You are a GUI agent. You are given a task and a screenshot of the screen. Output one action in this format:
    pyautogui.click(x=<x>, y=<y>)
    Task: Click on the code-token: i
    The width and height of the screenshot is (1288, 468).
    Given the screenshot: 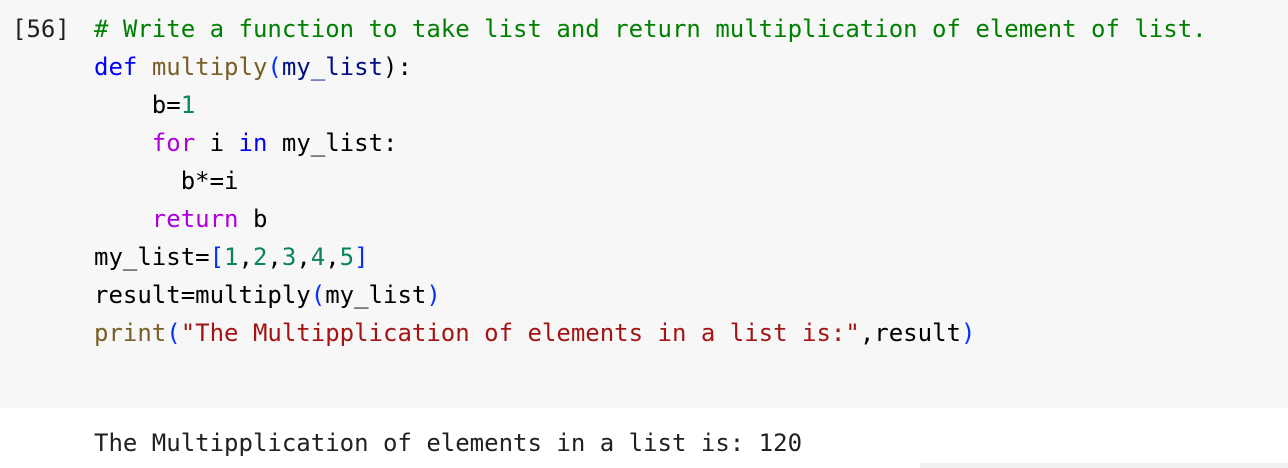 What is the action you would take?
    pyautogui.click(x=217, y=143)
    